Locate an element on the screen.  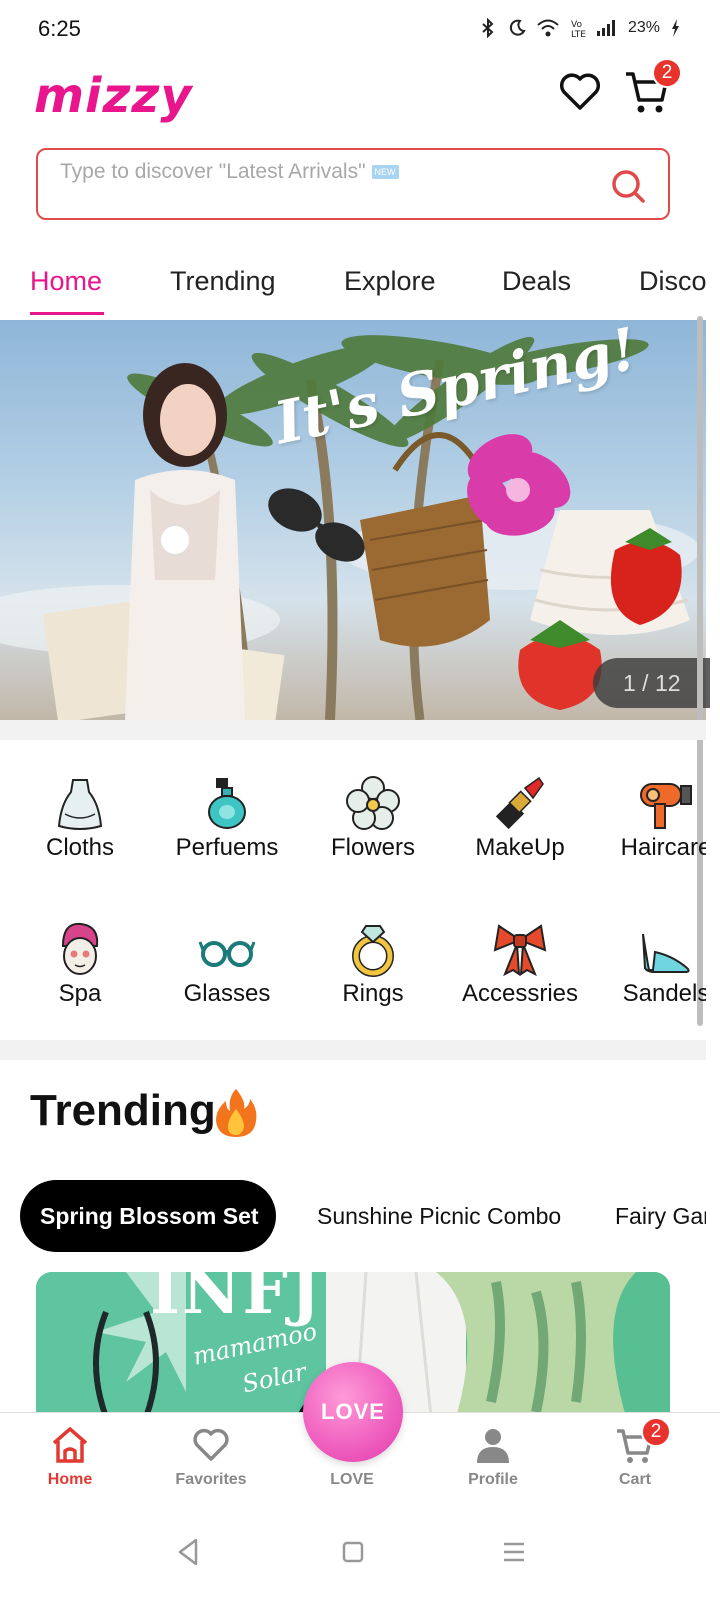
search-icon is located at coordinates (628, 186).